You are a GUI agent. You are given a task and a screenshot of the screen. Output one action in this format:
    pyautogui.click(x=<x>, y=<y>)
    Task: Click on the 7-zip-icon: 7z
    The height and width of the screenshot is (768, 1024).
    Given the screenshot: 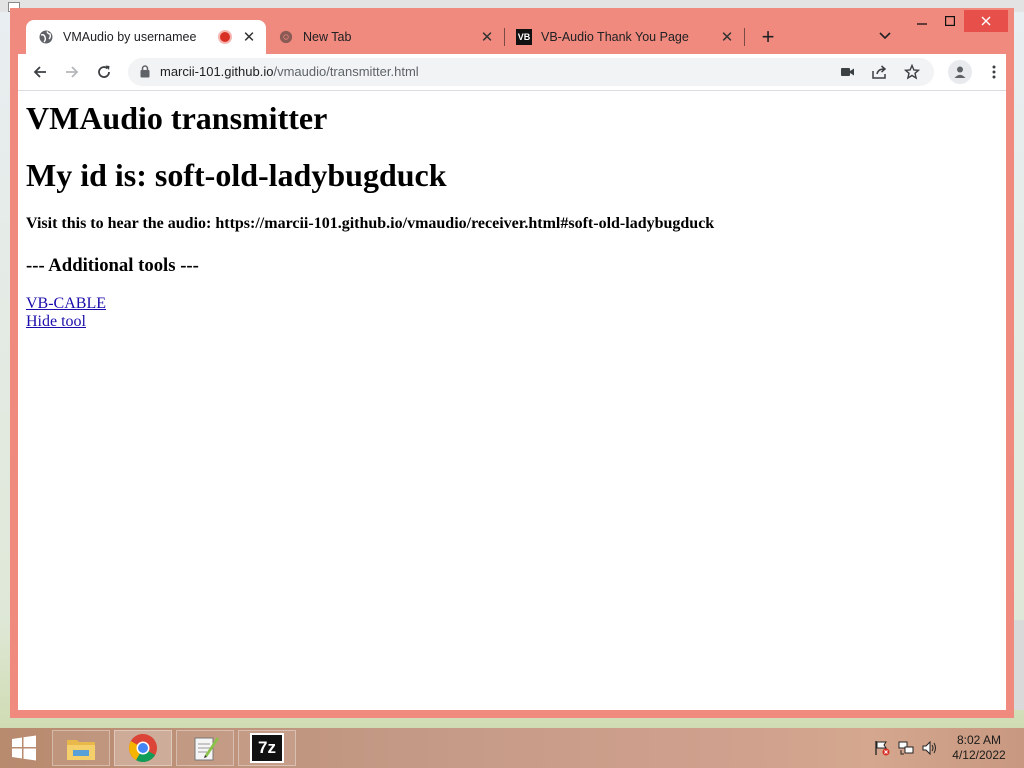 What is the action you would take?
    pyautogui.click(x=267, y=748)
    